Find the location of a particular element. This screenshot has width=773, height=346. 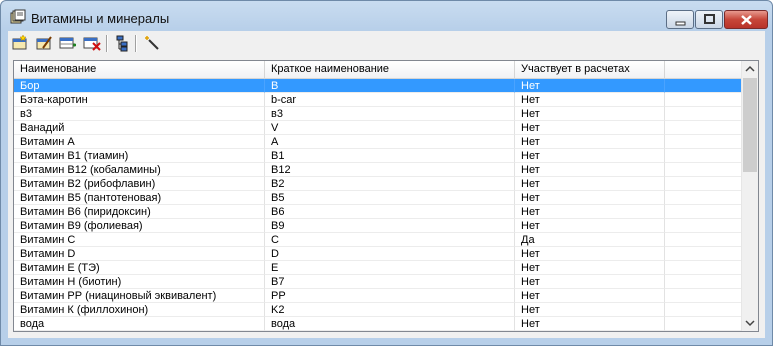

table-row: Бор B Нет is located at coordinates (379, 86).